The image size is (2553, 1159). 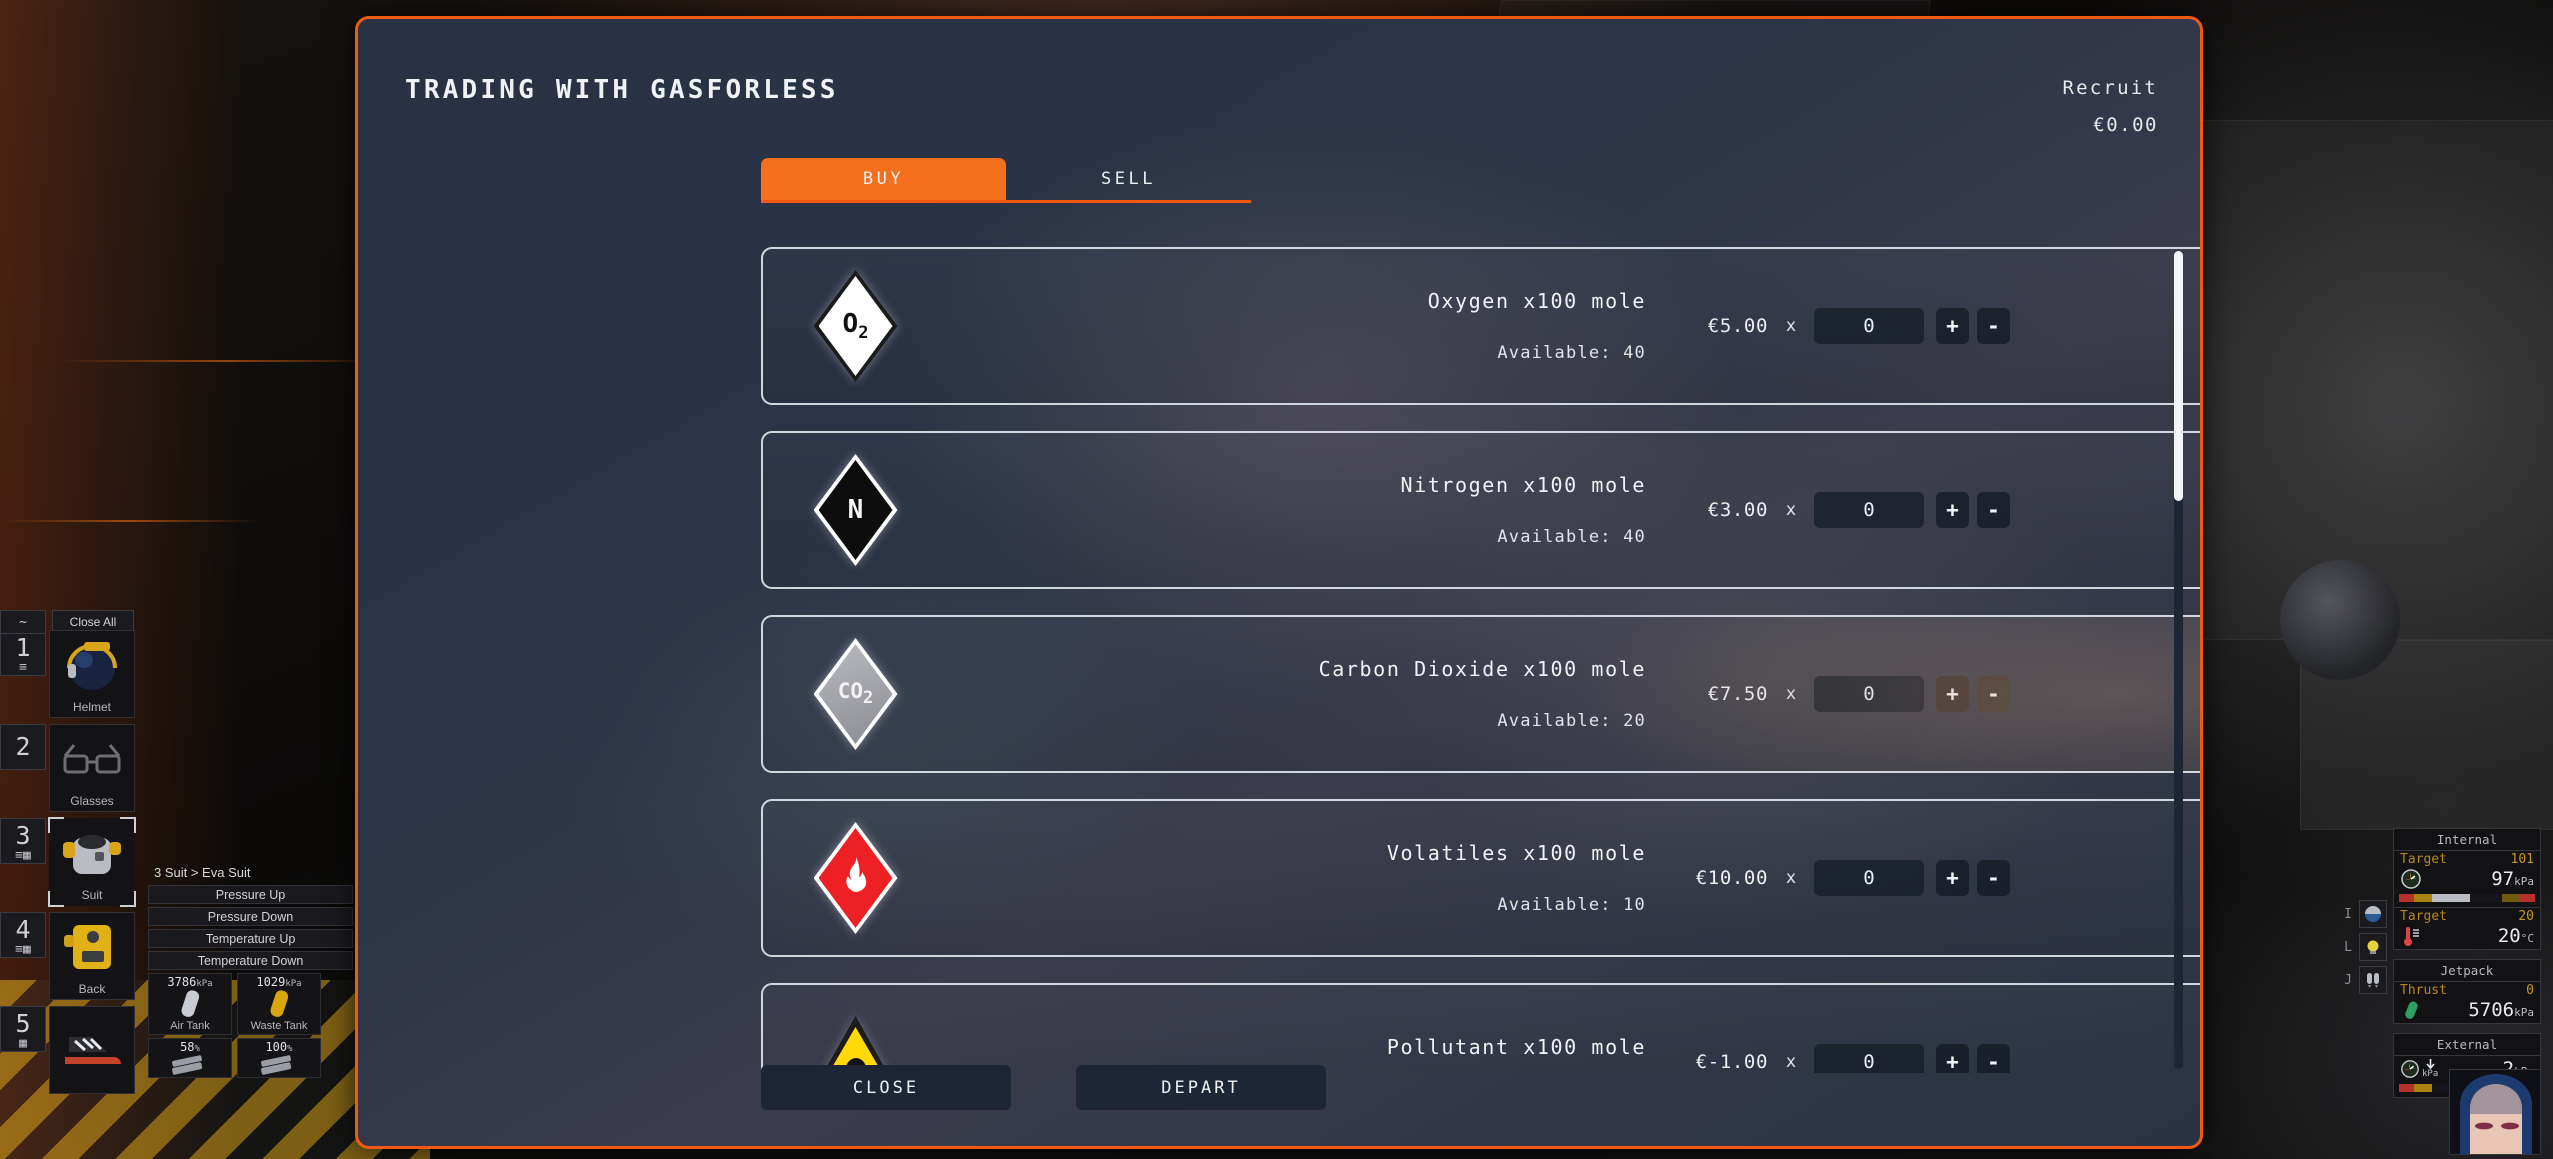 I want to click on item-names: Nitrogen x100 mole Available: 40, so click(x=1303, y=510).